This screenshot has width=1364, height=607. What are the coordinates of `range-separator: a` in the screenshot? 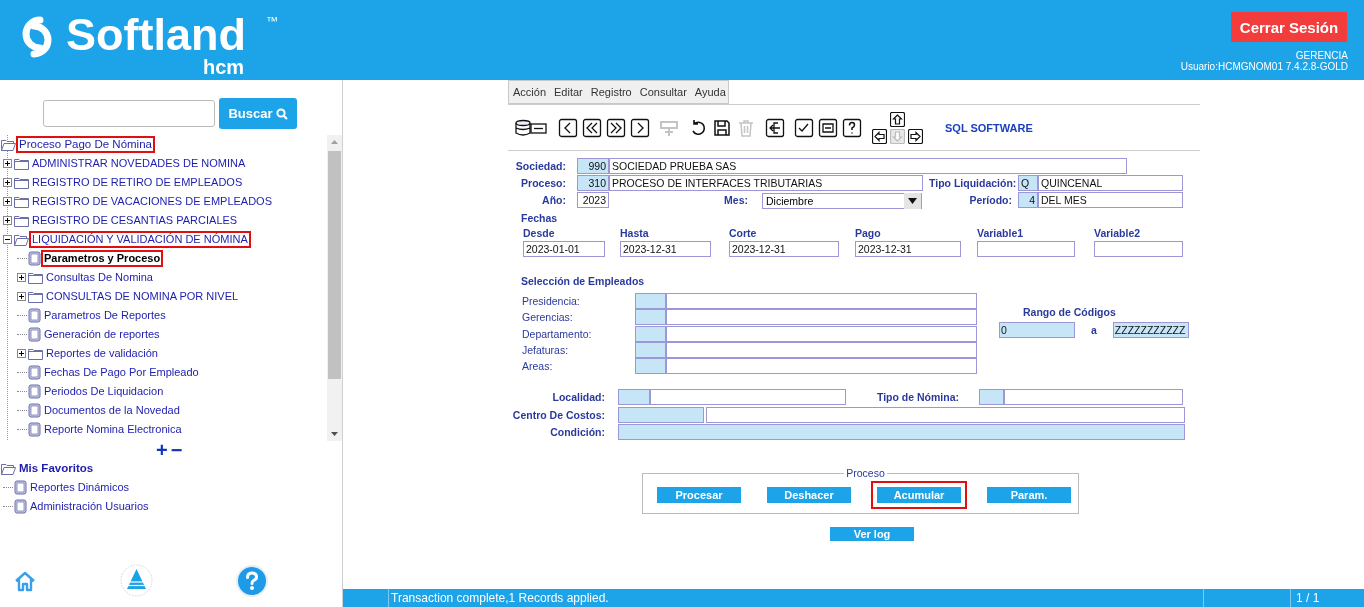 It's located at (1094, 330).